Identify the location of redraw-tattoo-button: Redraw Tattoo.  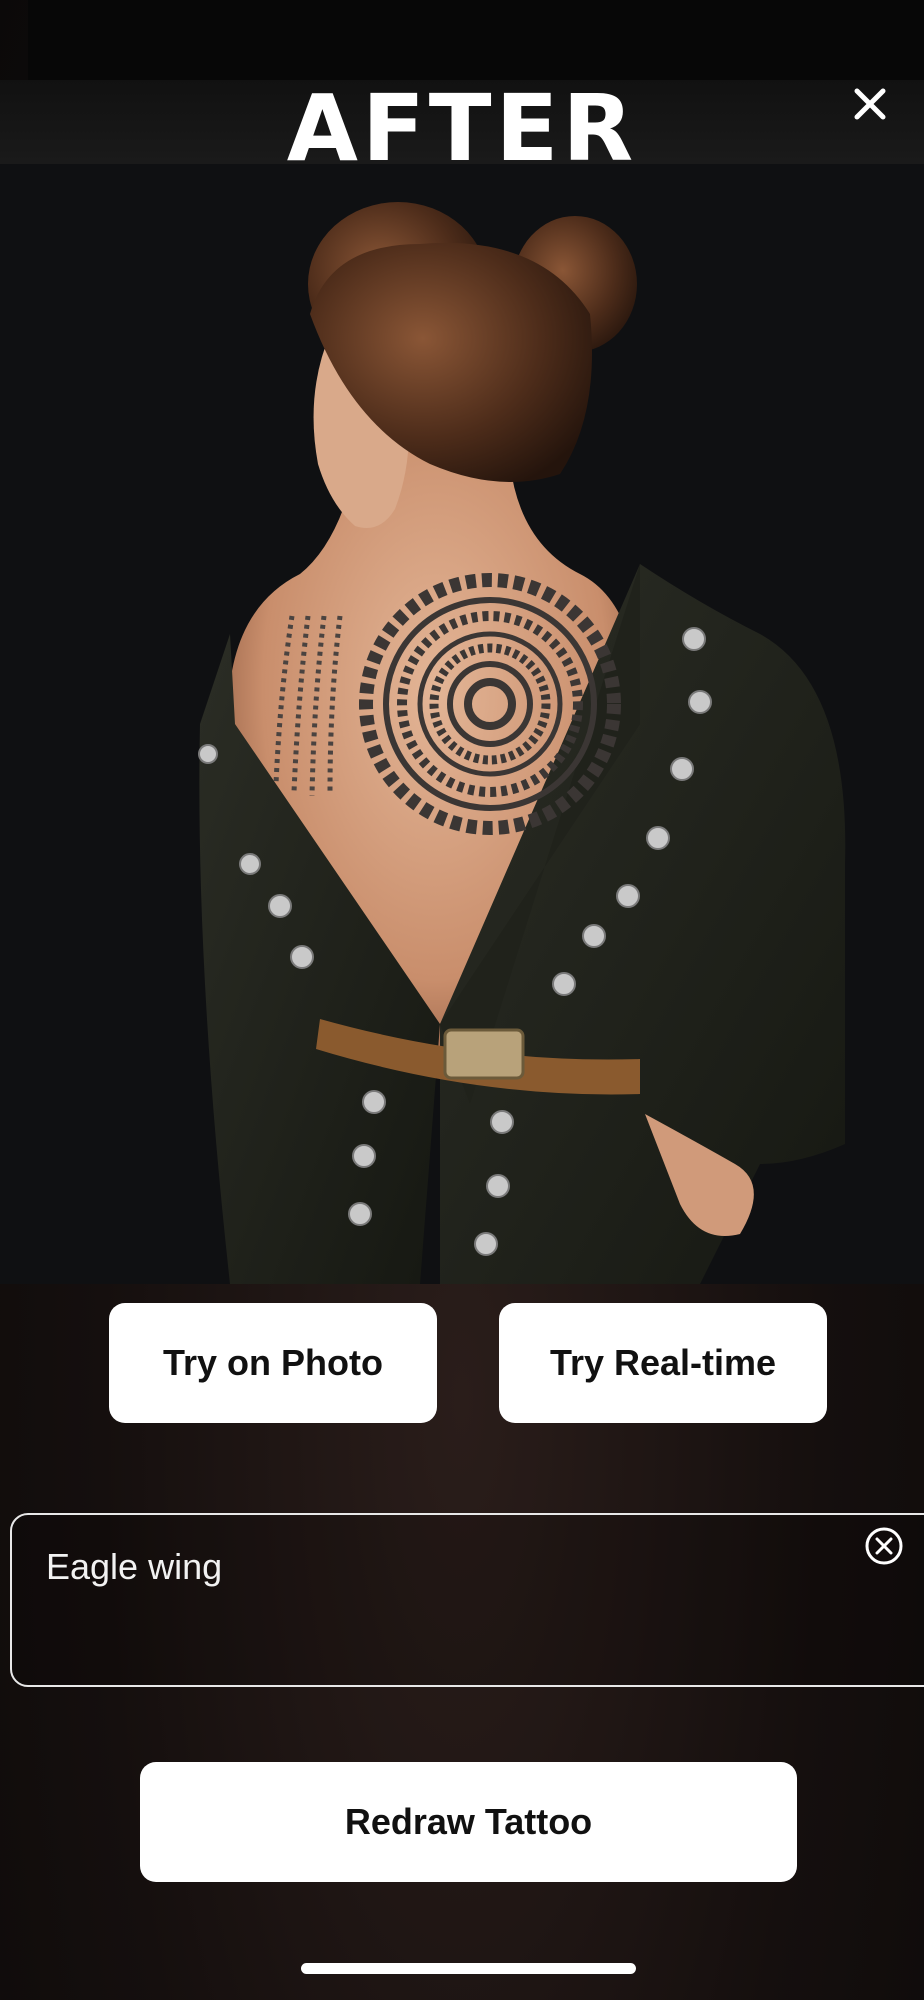
(468, 1822).